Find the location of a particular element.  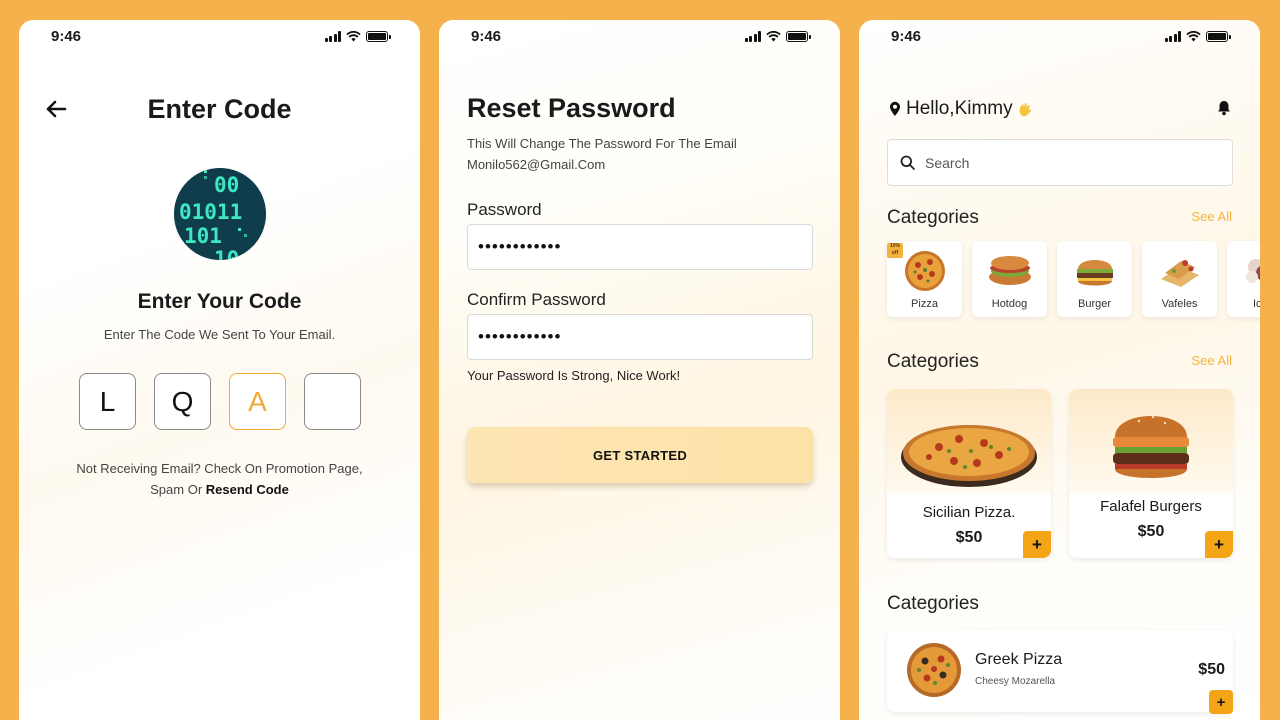

list-item-price: $50 is located at coordinates (1211, 669).